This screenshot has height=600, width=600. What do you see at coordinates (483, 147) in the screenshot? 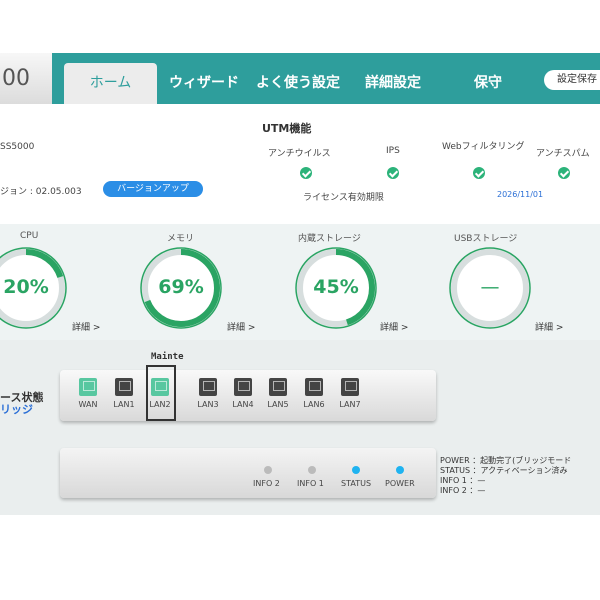
I see `utm-webfilter-label: Webフィルタリング` at bounding box center [483, 147].